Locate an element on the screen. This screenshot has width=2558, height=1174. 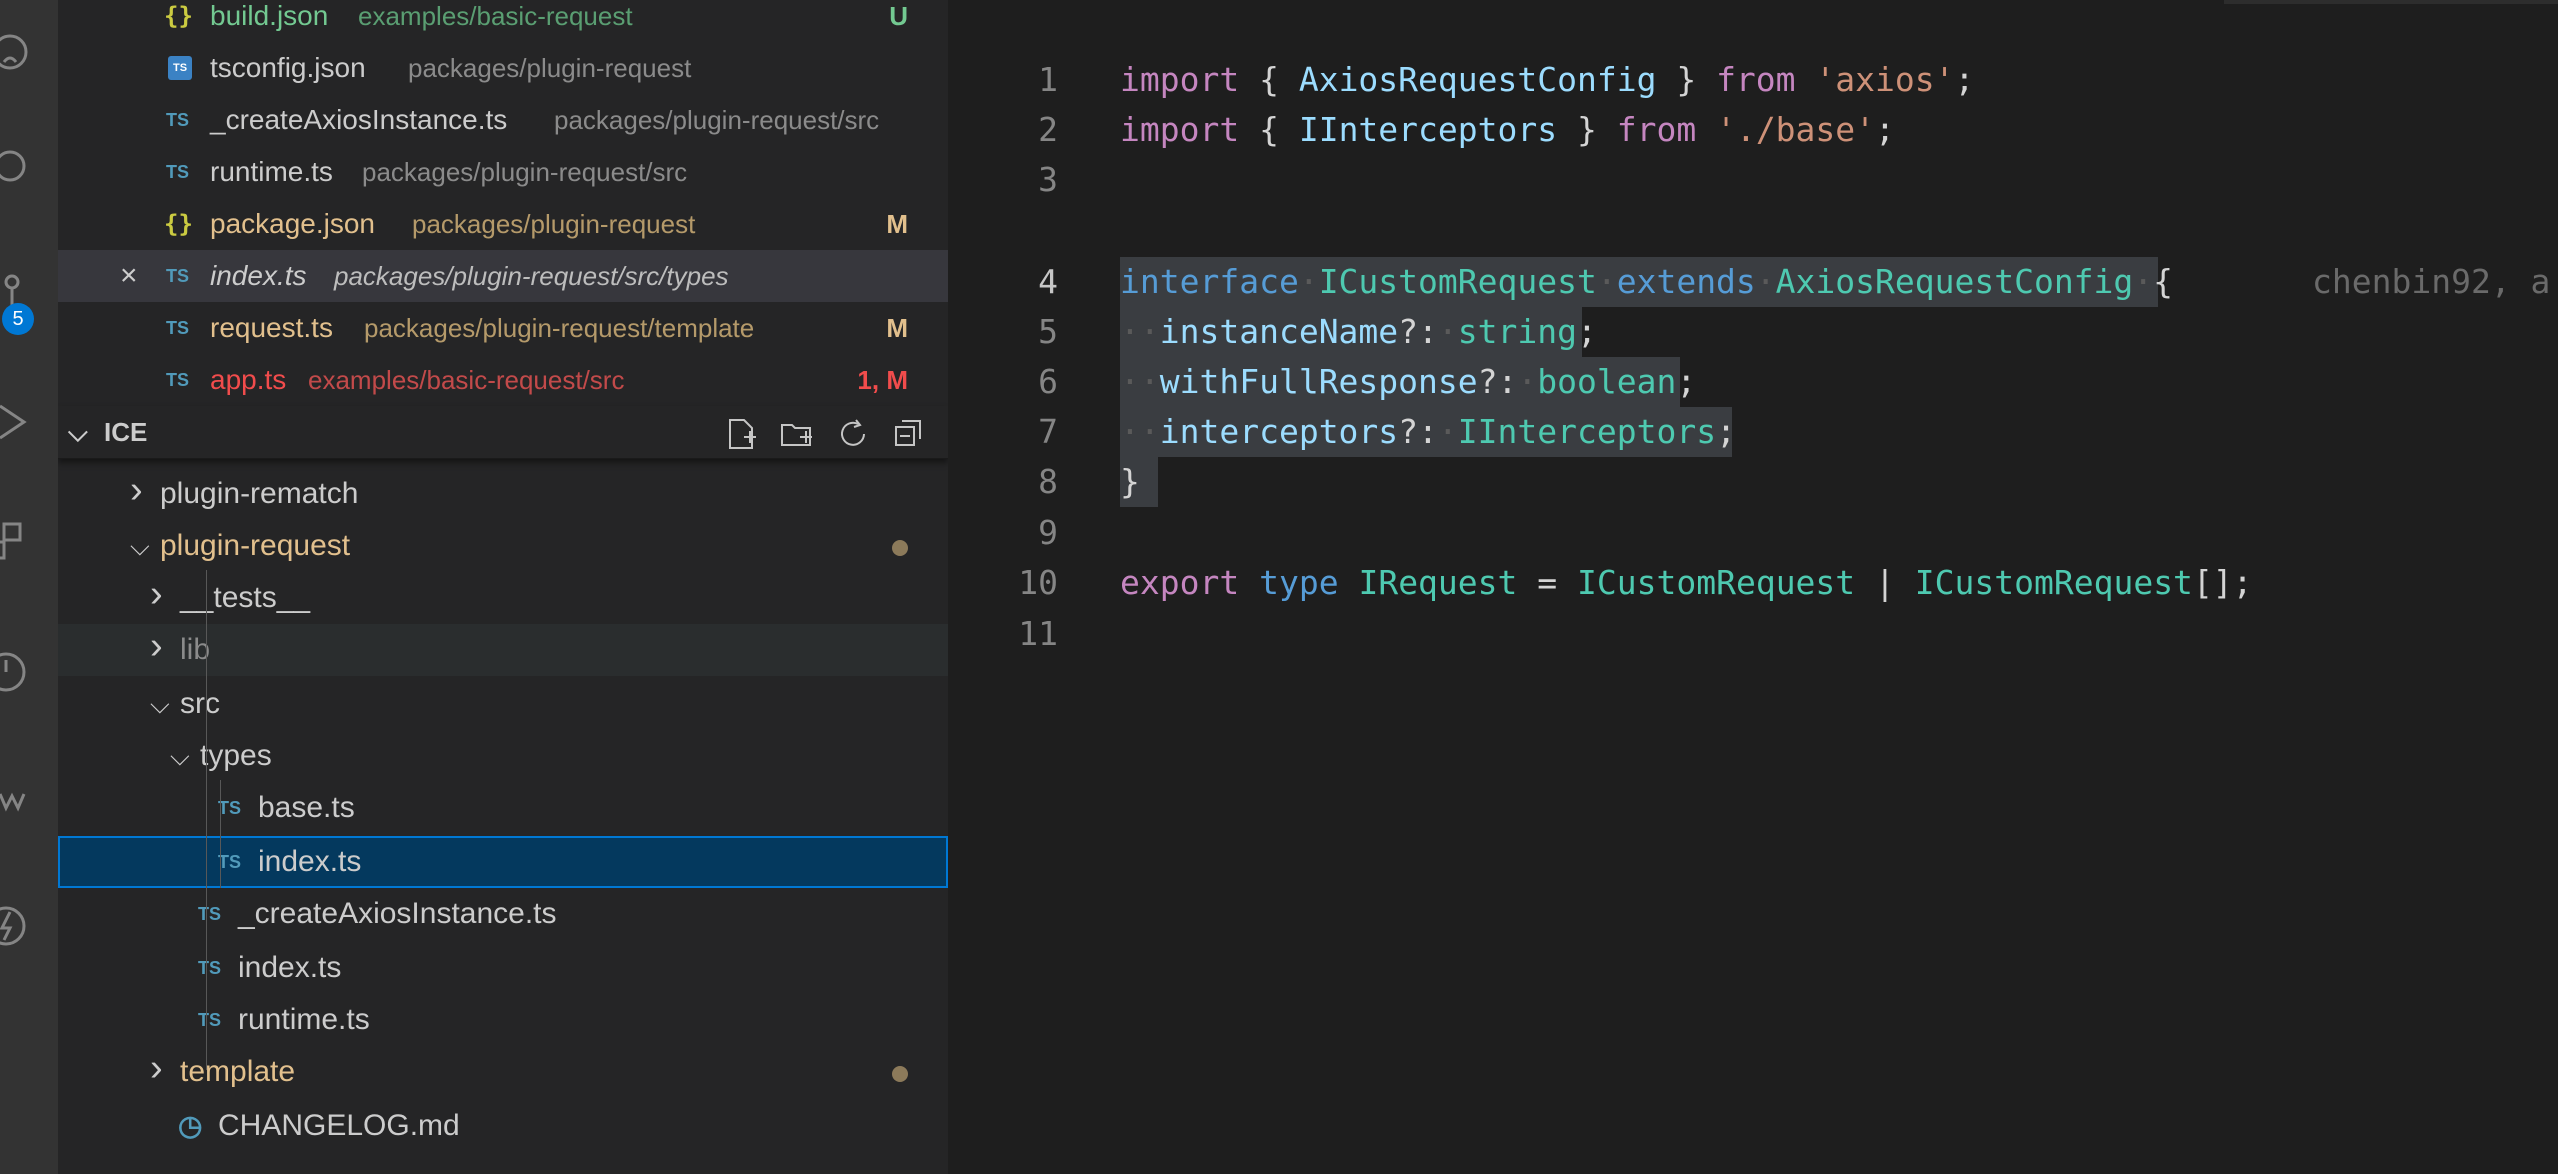
folder-item: › lib is located at coordinates (503, 650).